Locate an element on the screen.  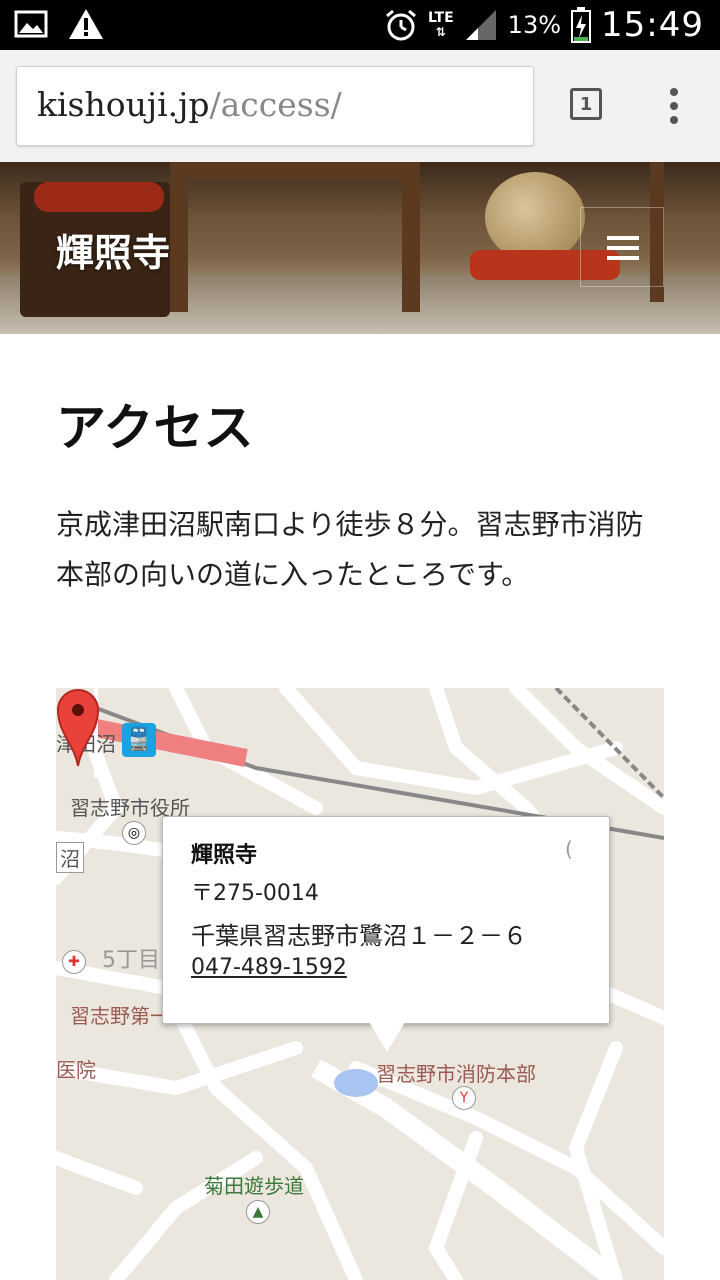
hospital-icon: ✚ is located at coordinates (74, 962).